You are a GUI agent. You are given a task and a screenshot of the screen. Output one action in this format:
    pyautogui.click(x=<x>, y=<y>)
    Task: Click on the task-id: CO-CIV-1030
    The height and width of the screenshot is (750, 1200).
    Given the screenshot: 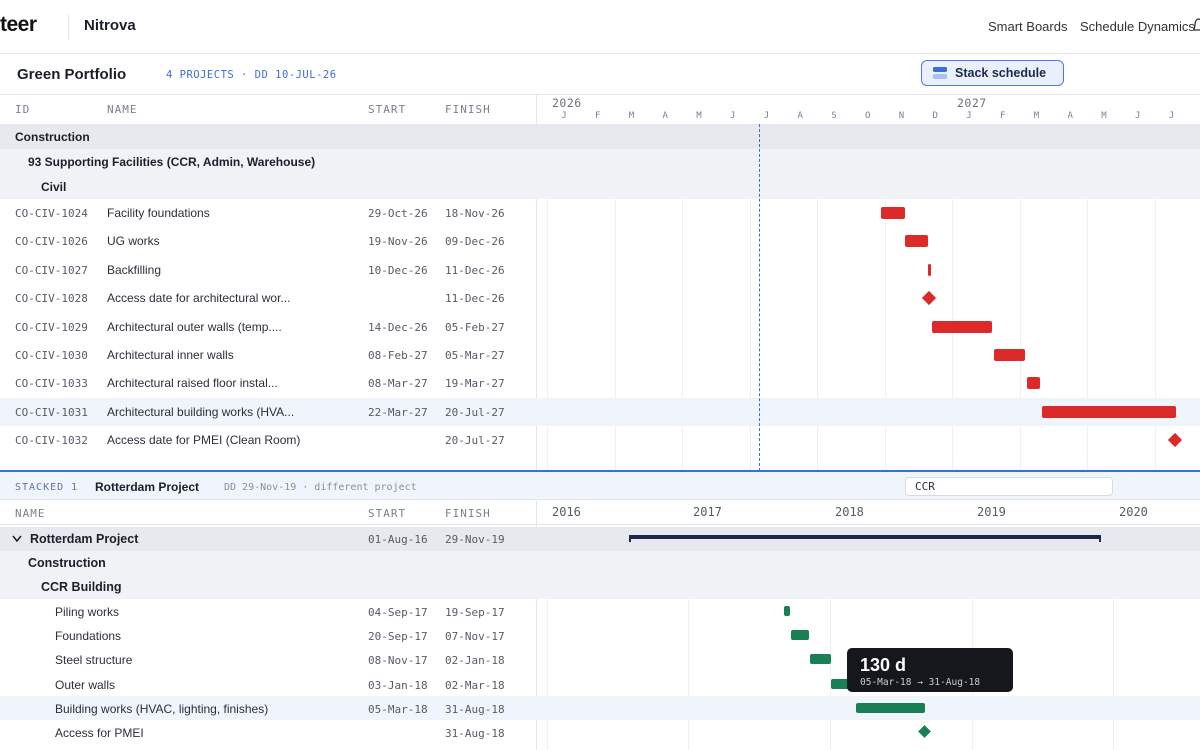 What is the action you would take?
    pyautogui.click(x=51, y=355)
    